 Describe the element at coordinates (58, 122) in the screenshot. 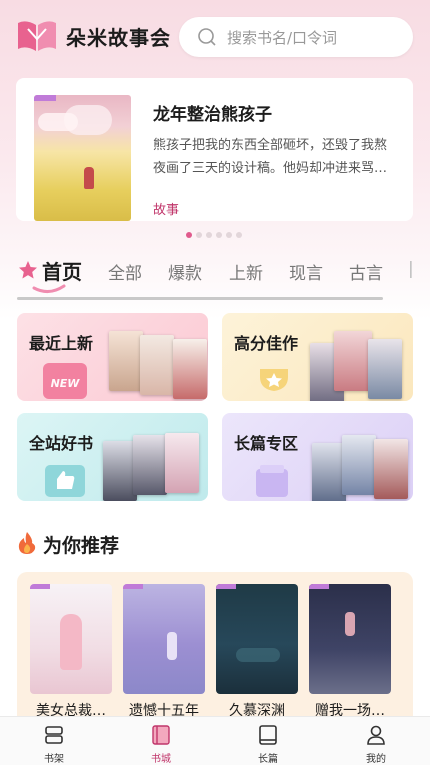

I see `cover-cloud` at that location.